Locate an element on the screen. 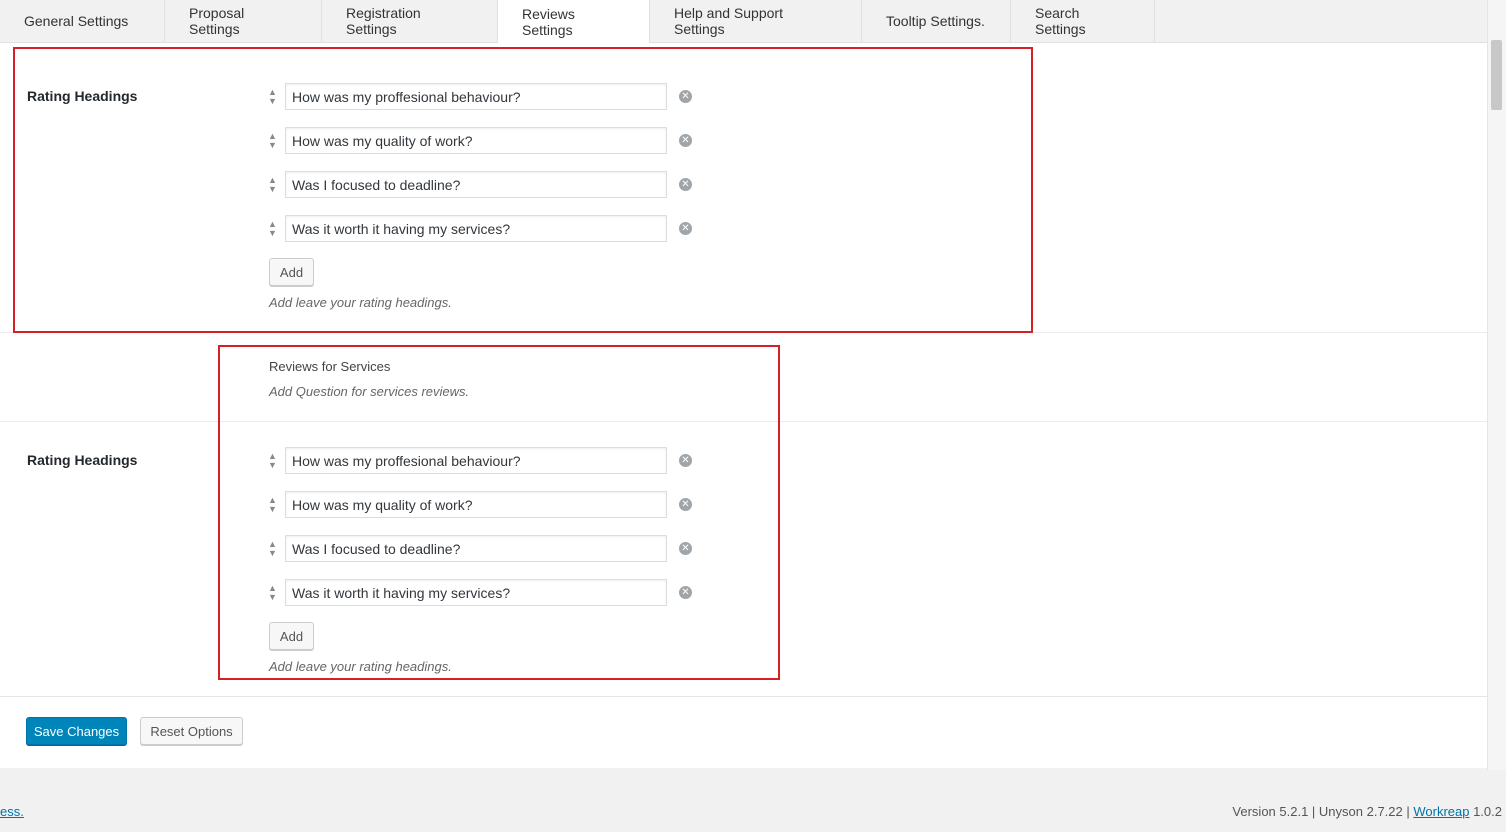 The image size is (1506, 832). scrollbar-thumb is located at coordinates (1496, 75).